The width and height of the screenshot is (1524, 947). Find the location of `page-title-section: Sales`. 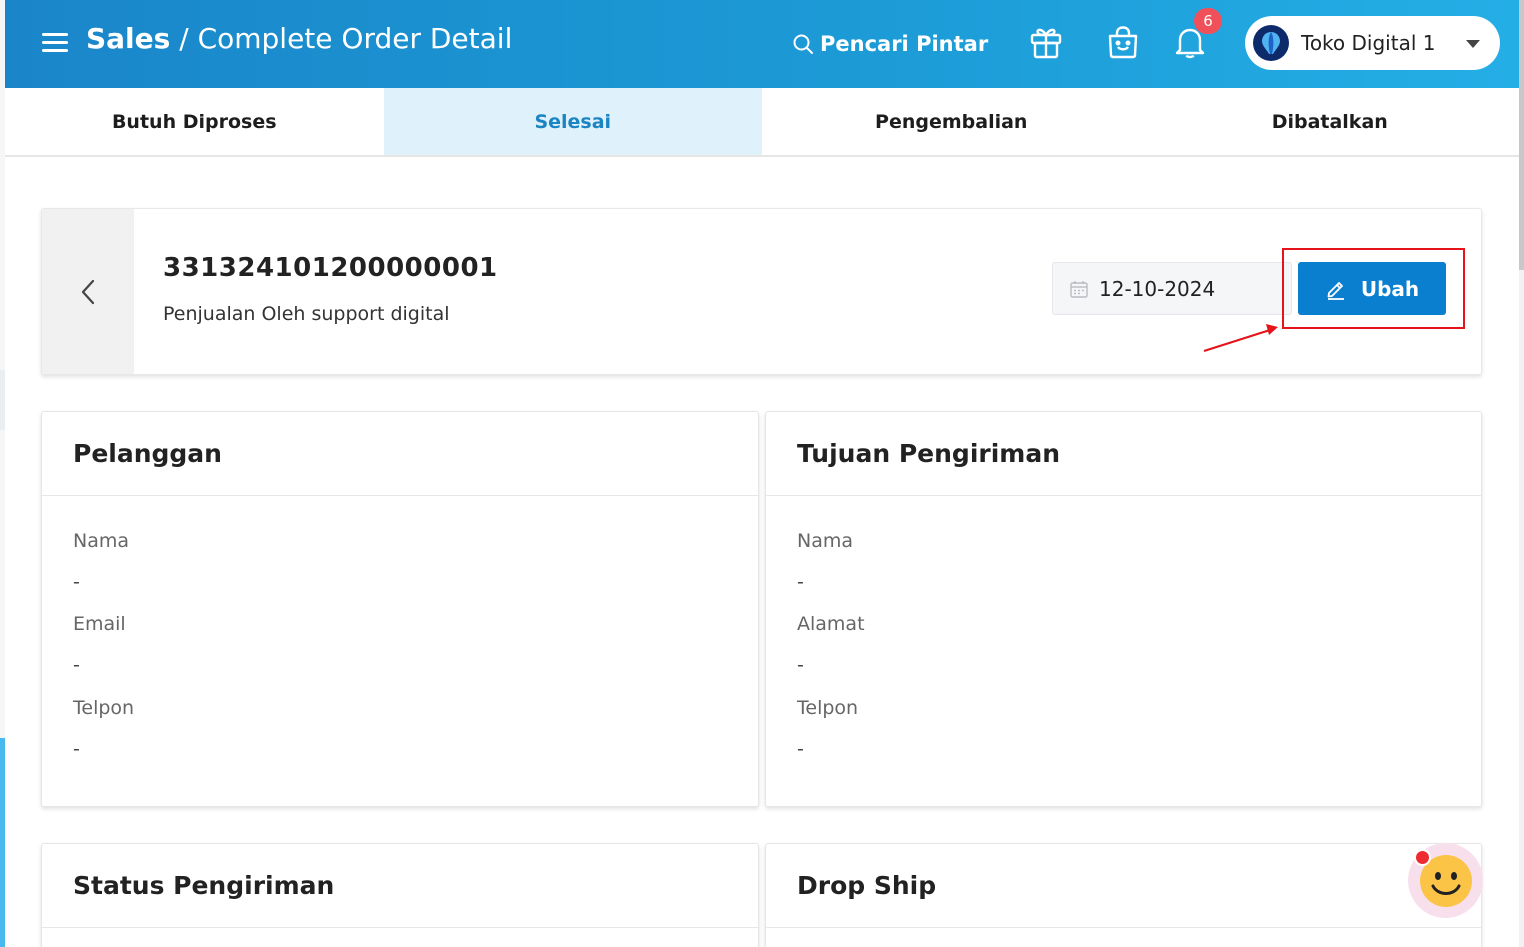

page-title-section: Sales is located at coordinates (128, 38).